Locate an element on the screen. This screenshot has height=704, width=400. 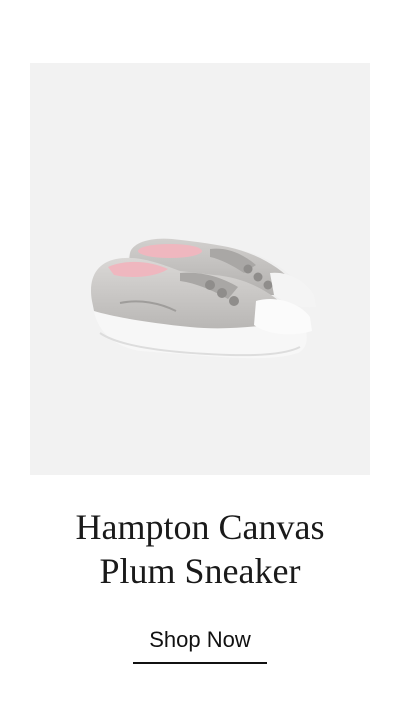
sneaker-illustration is located at coordinates (203, 298).